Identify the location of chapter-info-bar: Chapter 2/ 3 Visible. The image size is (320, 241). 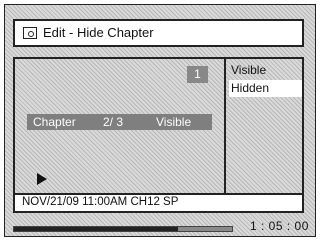
(119, 122).